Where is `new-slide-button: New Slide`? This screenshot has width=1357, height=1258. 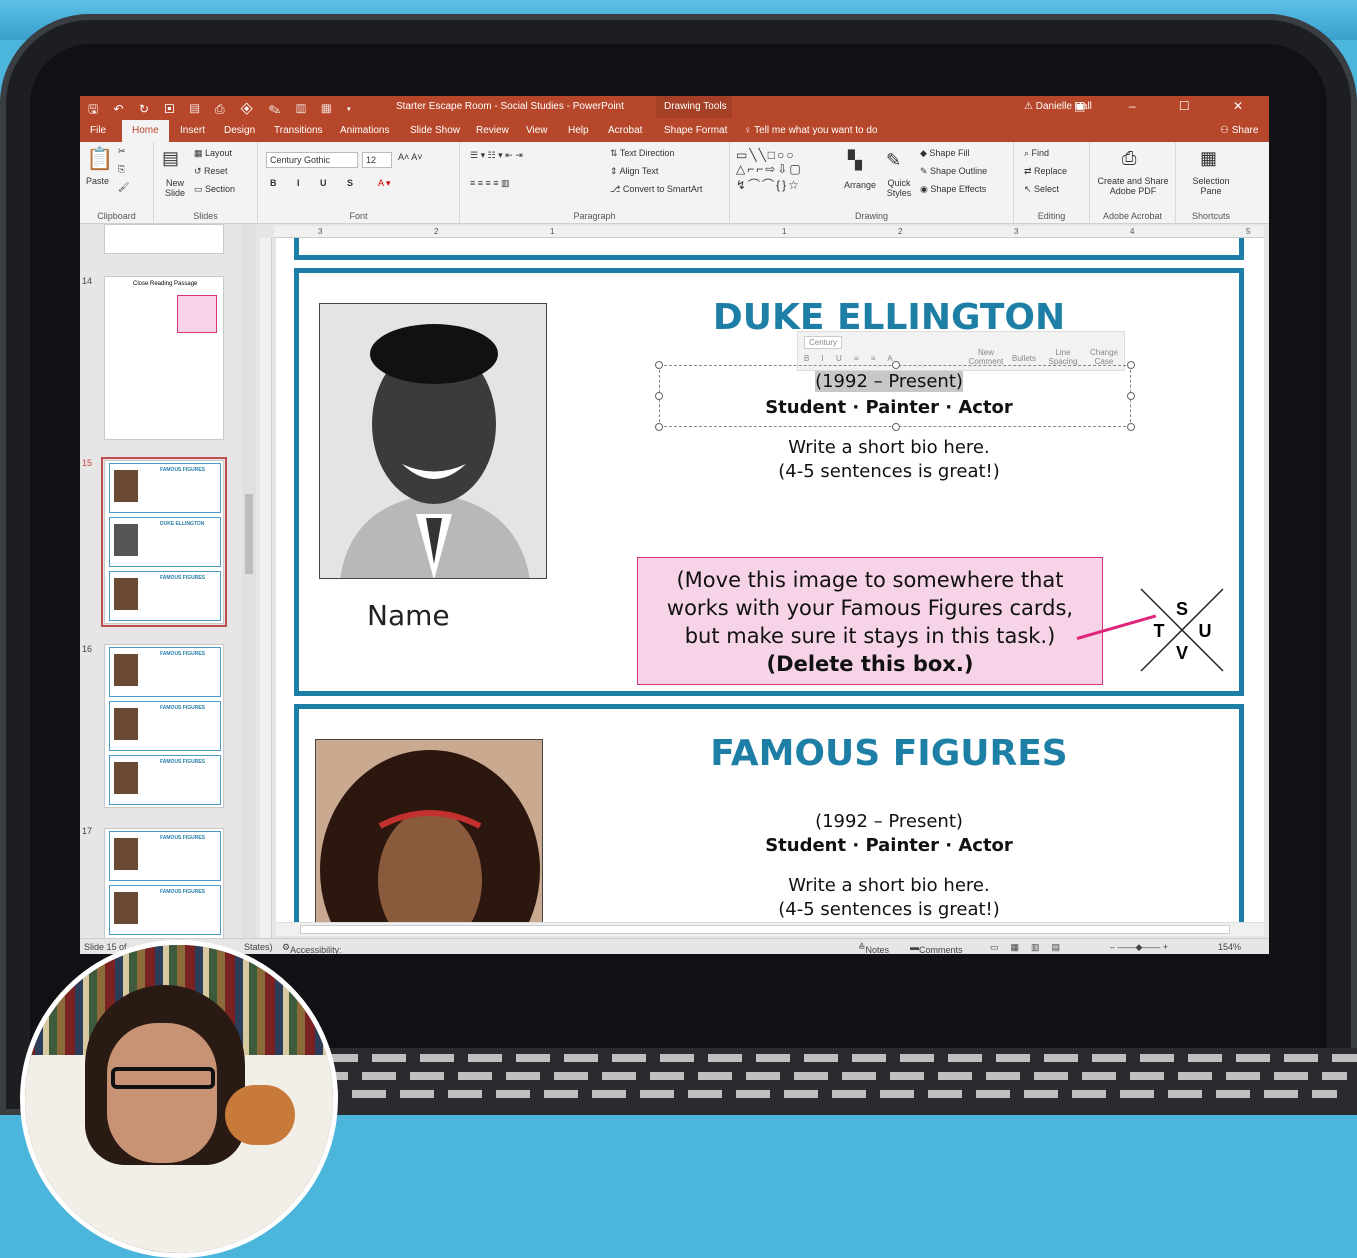
new-slide-button: New Slide is located at coordinates (175, 188).